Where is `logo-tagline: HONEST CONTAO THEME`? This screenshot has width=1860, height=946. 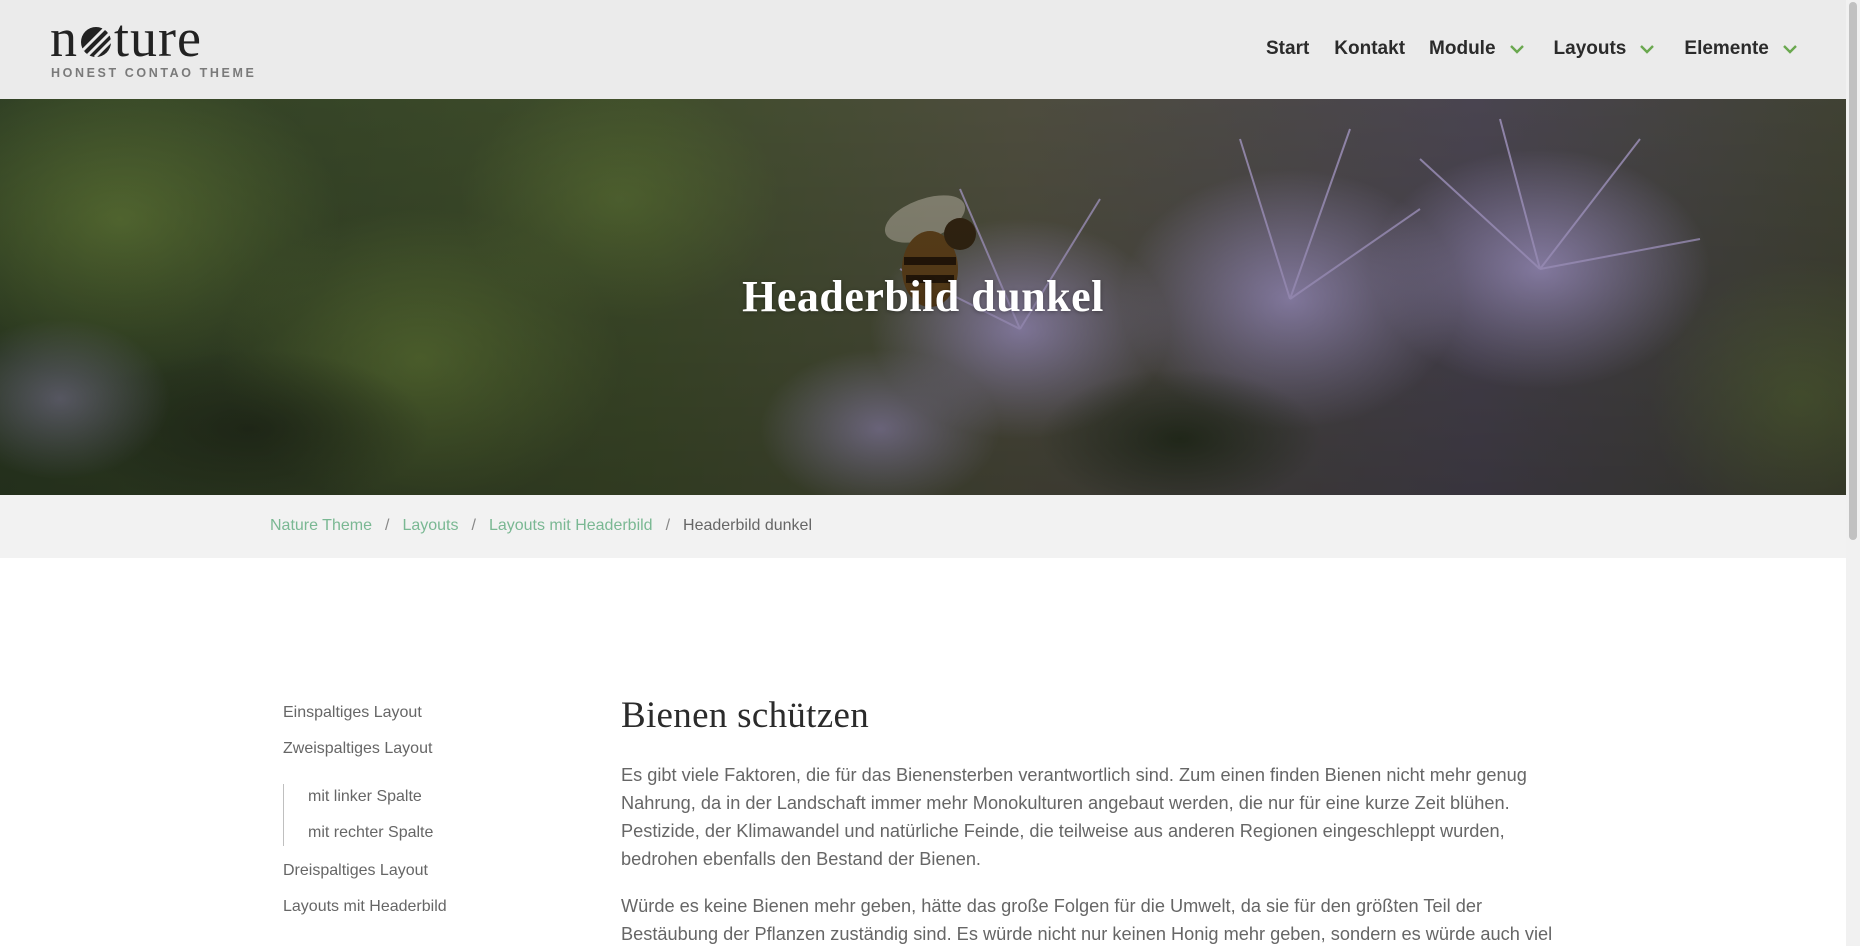
logo-tagline: HONEST CONTAO THEME is located at coordinates (154, 73).